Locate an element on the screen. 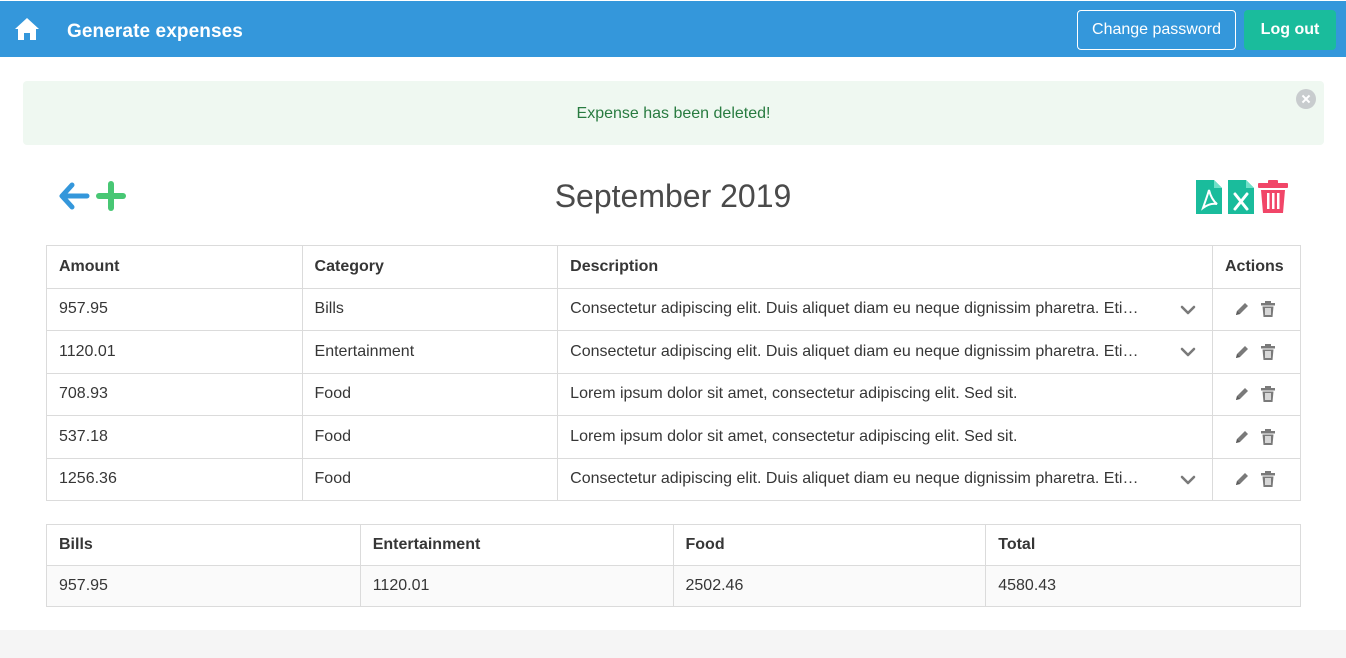 The height and width of the screenshot is (658, 1346). summary-total-value: 4580.43 is located at coordinates (1143, 586).